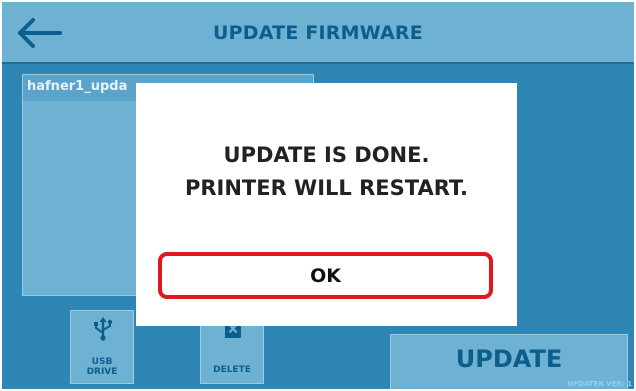 The height and width of the screenshot is (391, 636). What do you see at coordinates (232, 370) in the screenshot?
I see `delete-label: DELETE` at bounding box center [232, 370].